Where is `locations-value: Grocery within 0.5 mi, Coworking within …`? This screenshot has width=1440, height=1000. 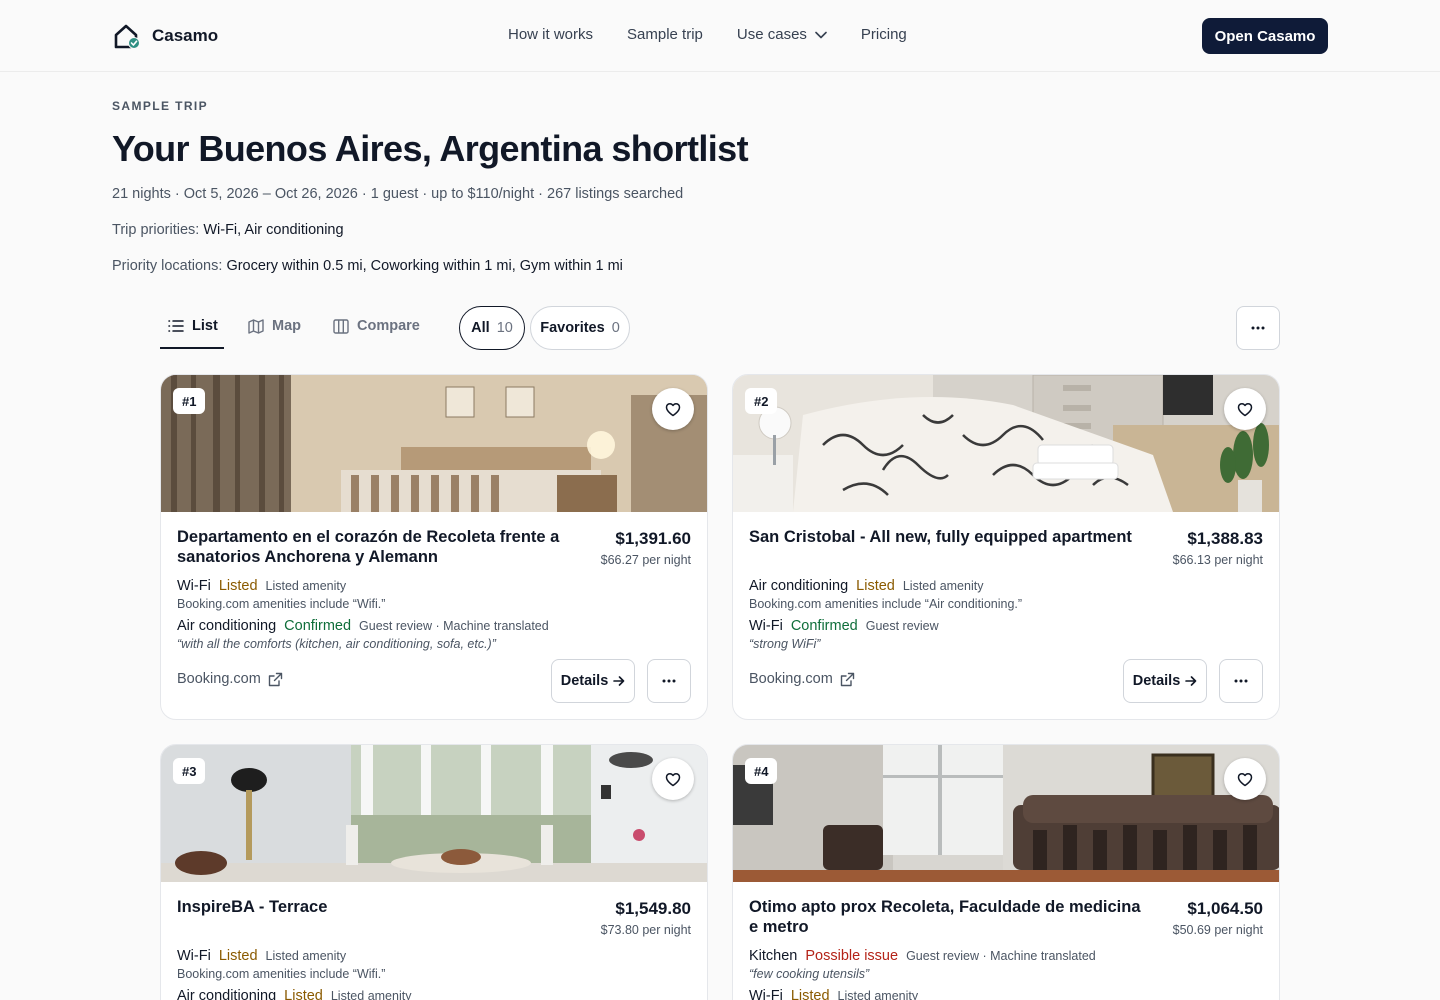
locations-value: Grocery within 0.5 mi, Coworking within … is located at coordinates (424, 266).